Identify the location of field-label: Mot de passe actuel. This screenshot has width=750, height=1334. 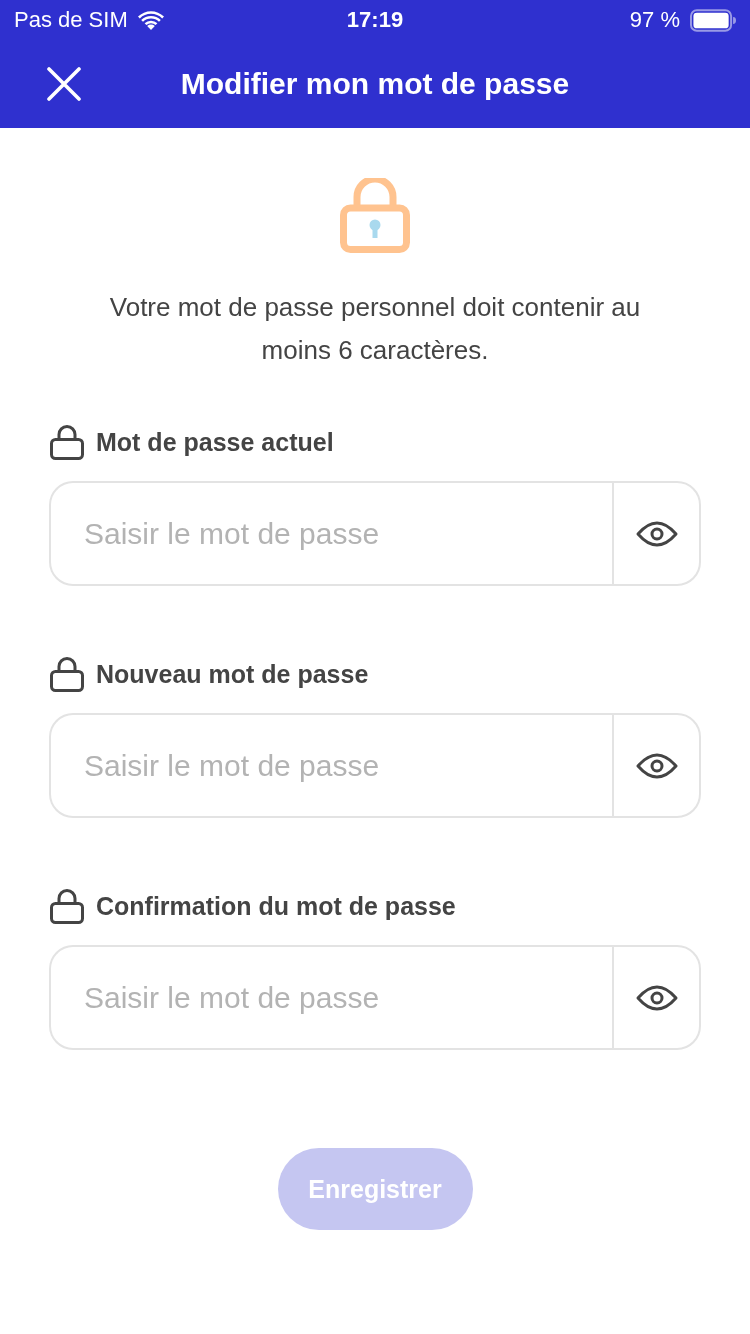
(215, 442).